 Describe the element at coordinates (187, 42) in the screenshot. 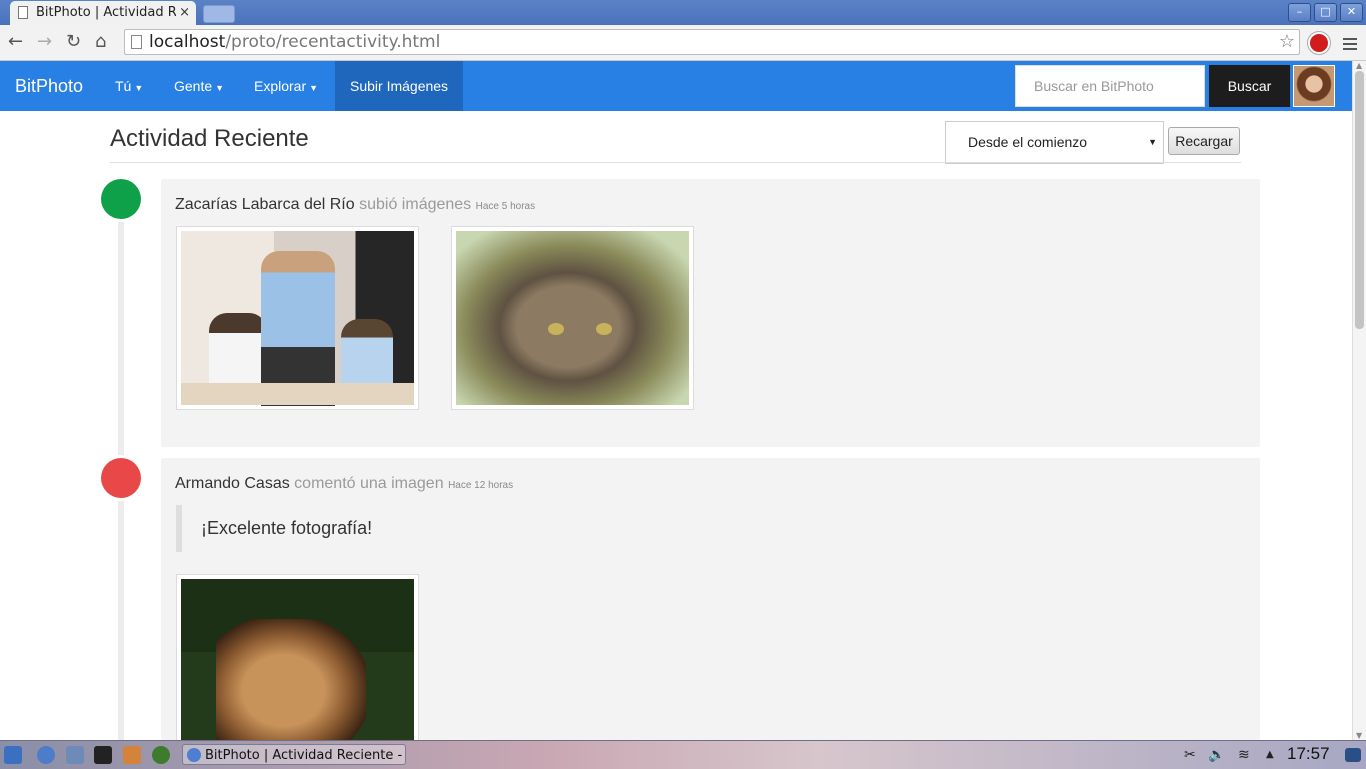

I see `url-host: localhost` at that location.